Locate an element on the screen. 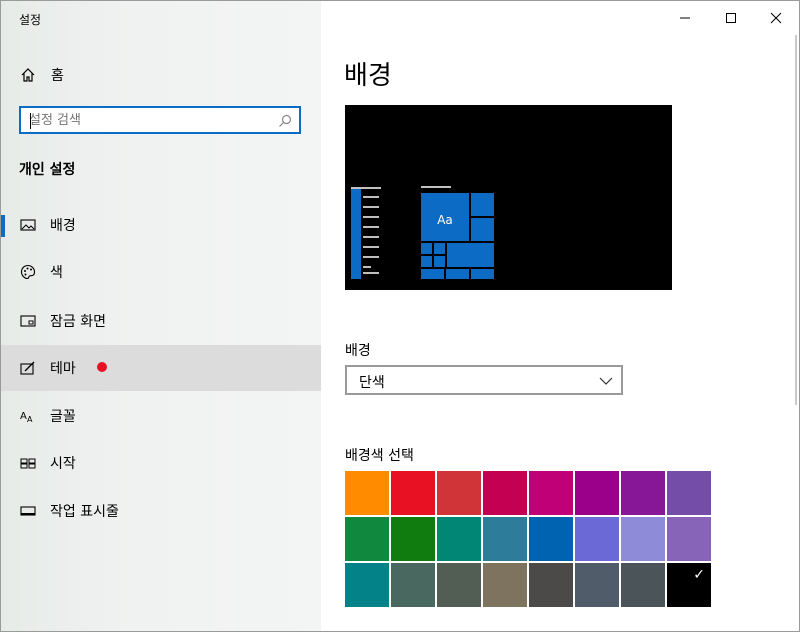 This screenshot has height=632, width=800. page-title: 배경 is located at coordinates (368, 76).